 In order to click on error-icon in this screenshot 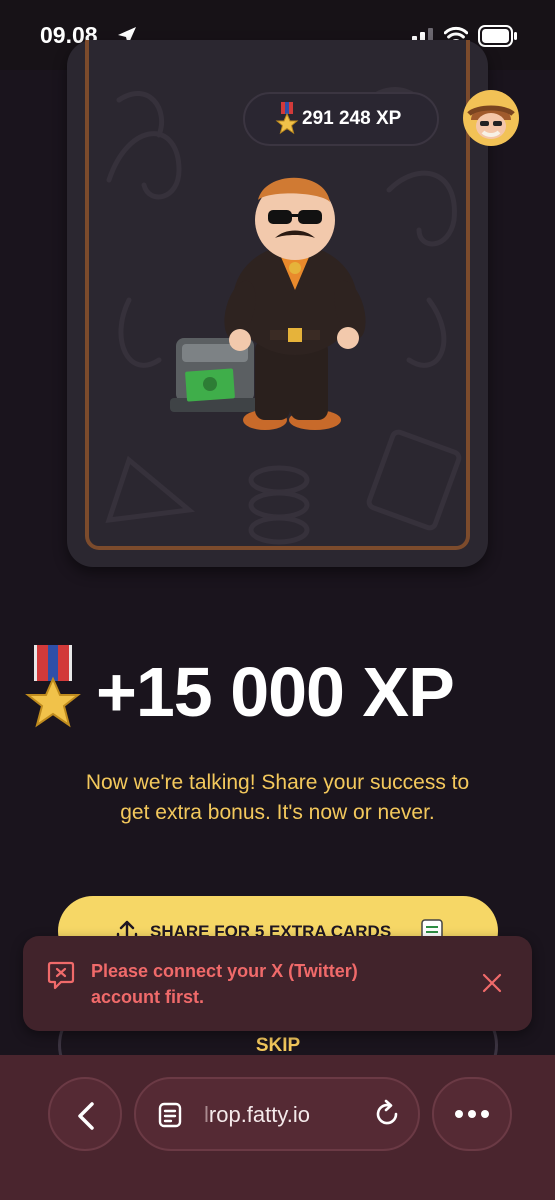, I will do `click(61, 975)`.